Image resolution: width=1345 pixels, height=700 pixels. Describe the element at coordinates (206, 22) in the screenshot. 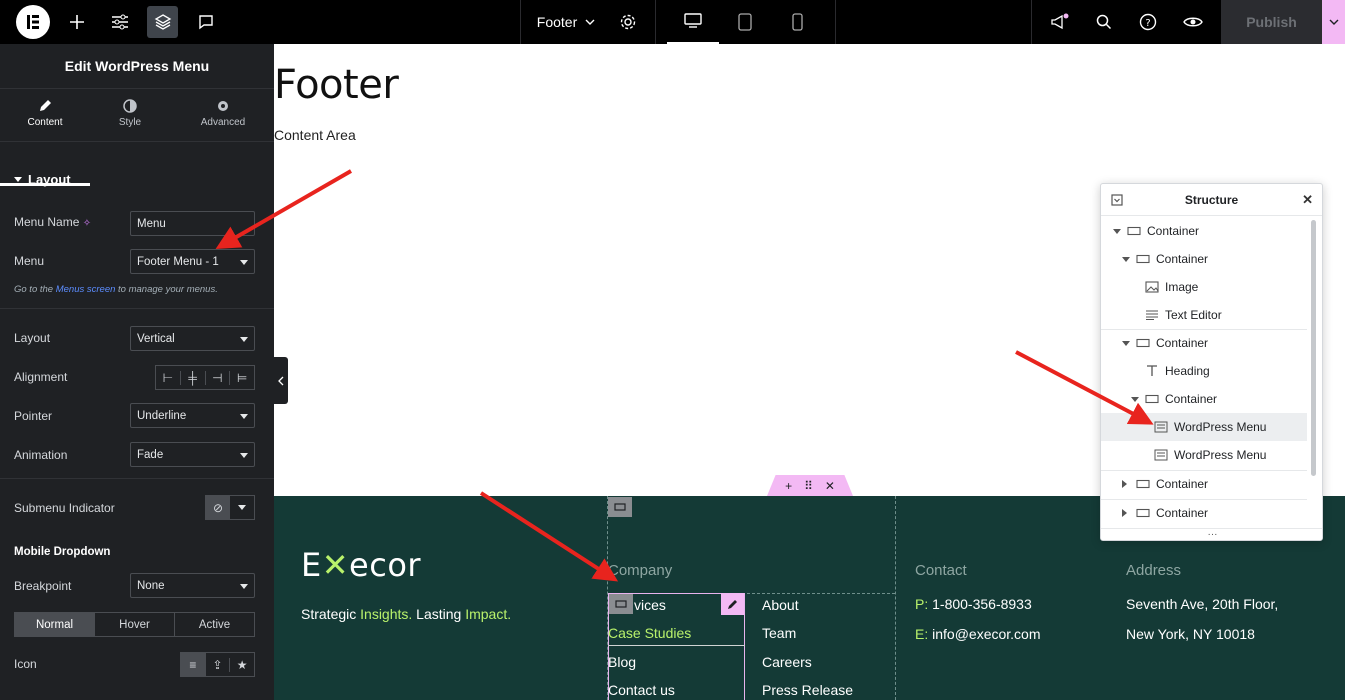

I see `comments-icon` at that location.